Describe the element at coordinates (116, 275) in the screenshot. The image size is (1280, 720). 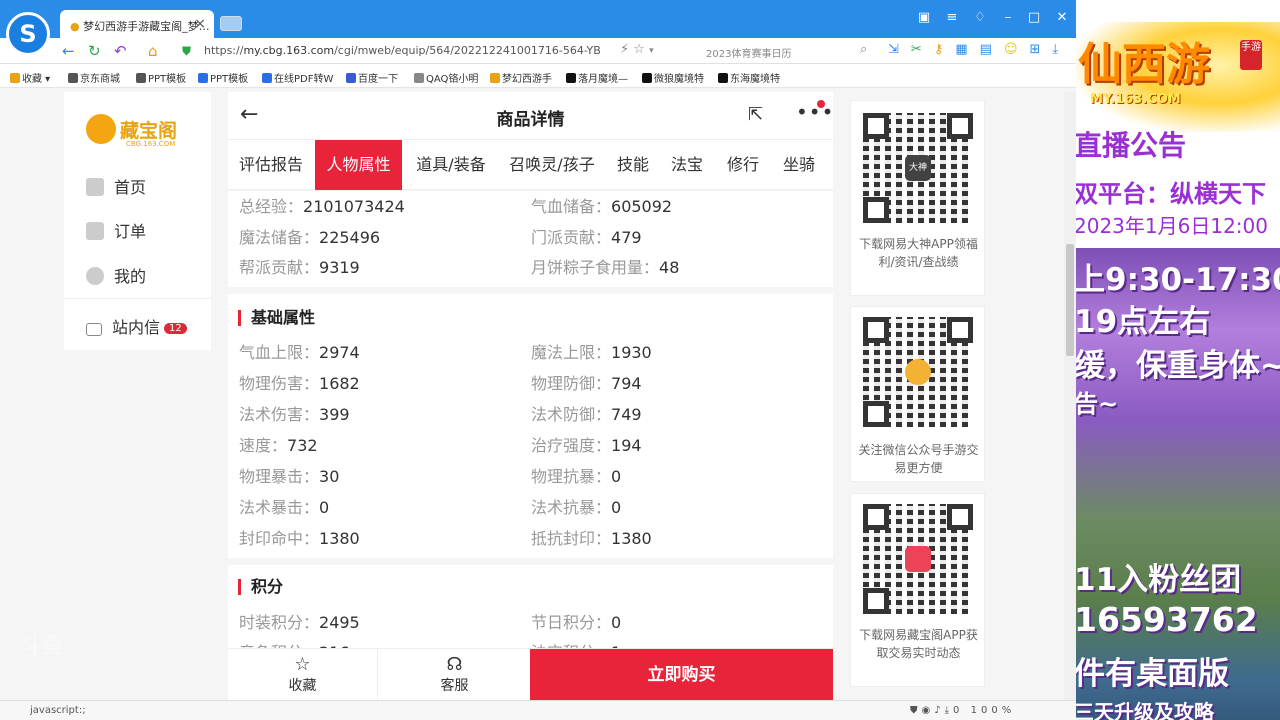
I see `sidebar-item-mine: 我的` at that location.